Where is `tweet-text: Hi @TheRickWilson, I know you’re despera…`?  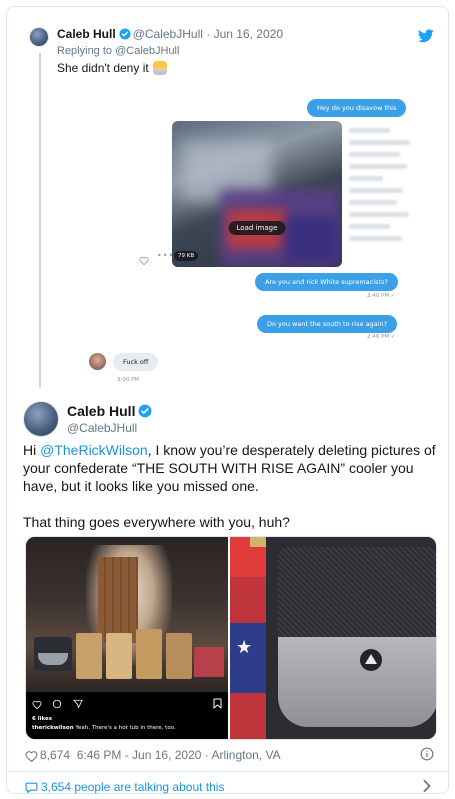
tweet-text: Hi @TheRickWilson, I know you’re despera… is located at coordinates (233, 486).